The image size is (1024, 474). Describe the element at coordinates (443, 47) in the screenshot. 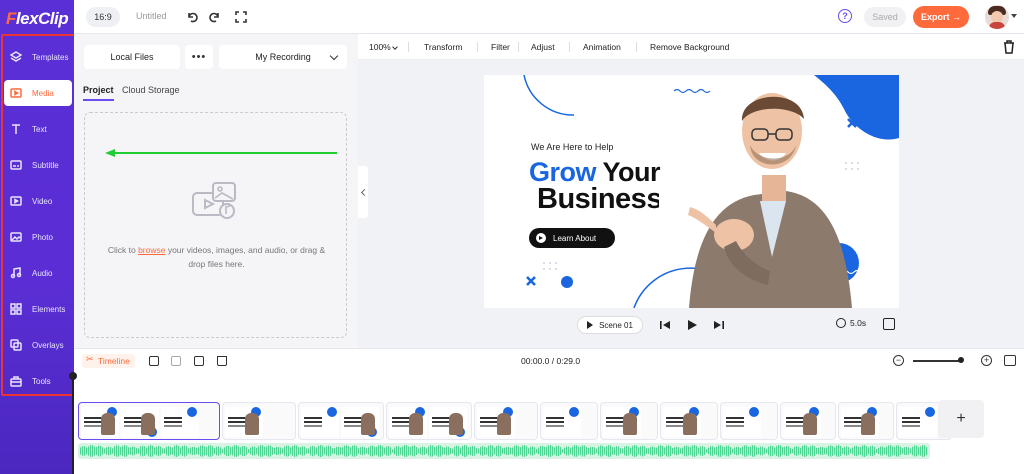

I see `transform-button: Transform` at that location.